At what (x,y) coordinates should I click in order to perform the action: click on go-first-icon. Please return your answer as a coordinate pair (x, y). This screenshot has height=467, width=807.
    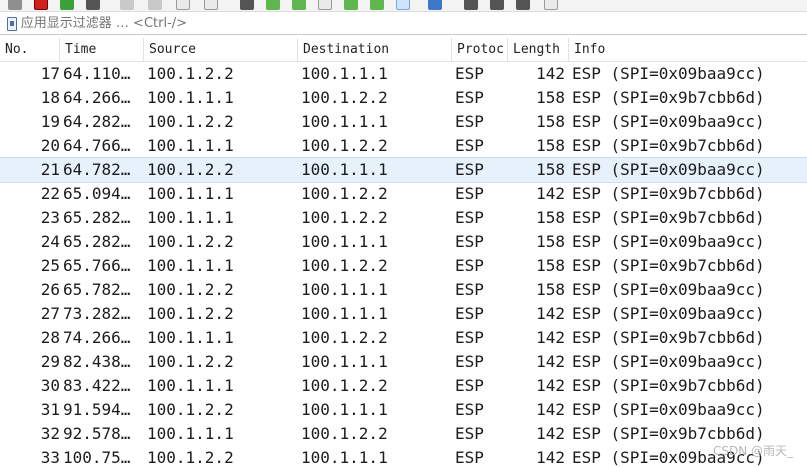
    Looking at the image, I should click on (351, 5).